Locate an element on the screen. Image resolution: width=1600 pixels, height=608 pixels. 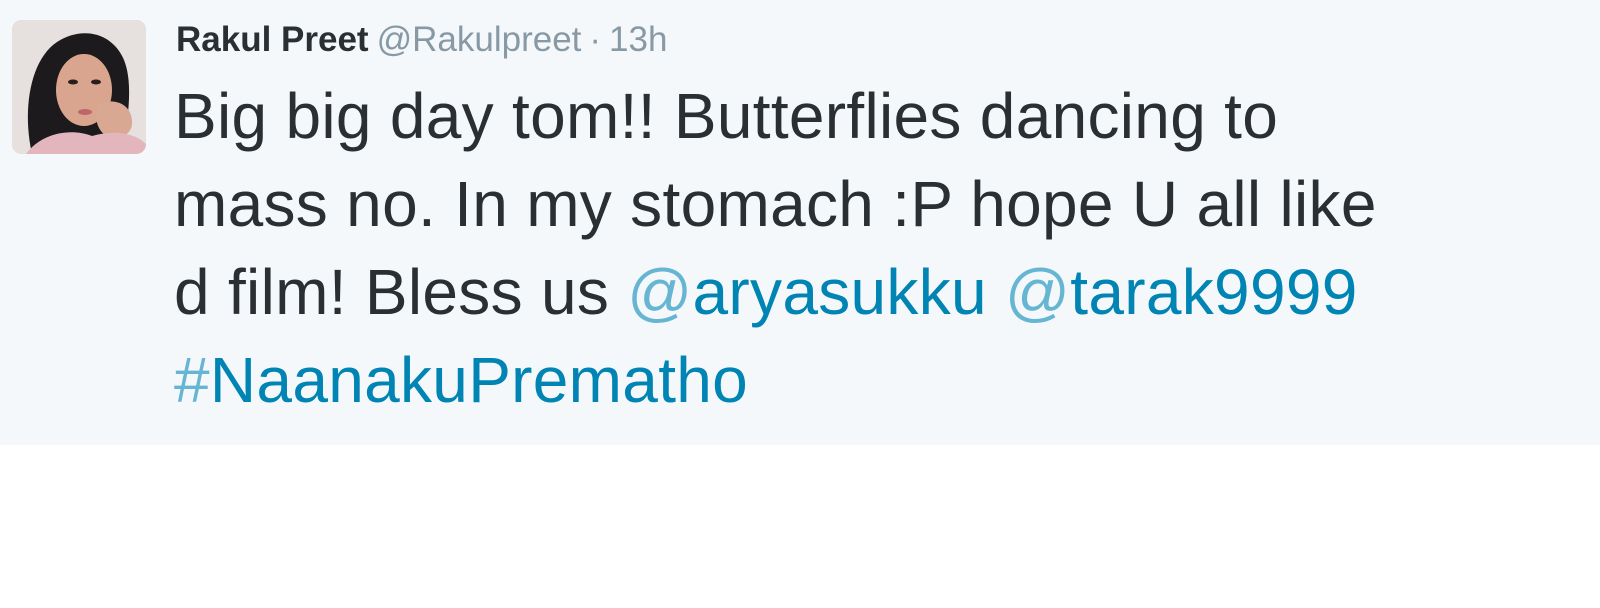
tweet-header: Rakul Preet @Rakulpreet · 13h is located at coordinates (421, 40).